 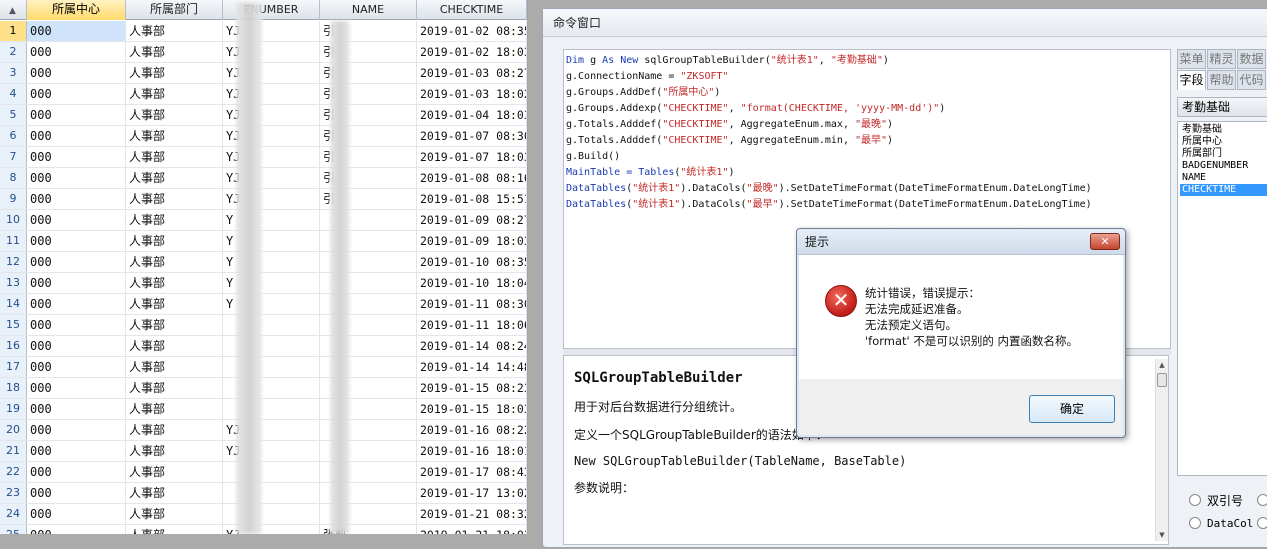 I want to click on row-number: 13, so click(x=13, y=283).